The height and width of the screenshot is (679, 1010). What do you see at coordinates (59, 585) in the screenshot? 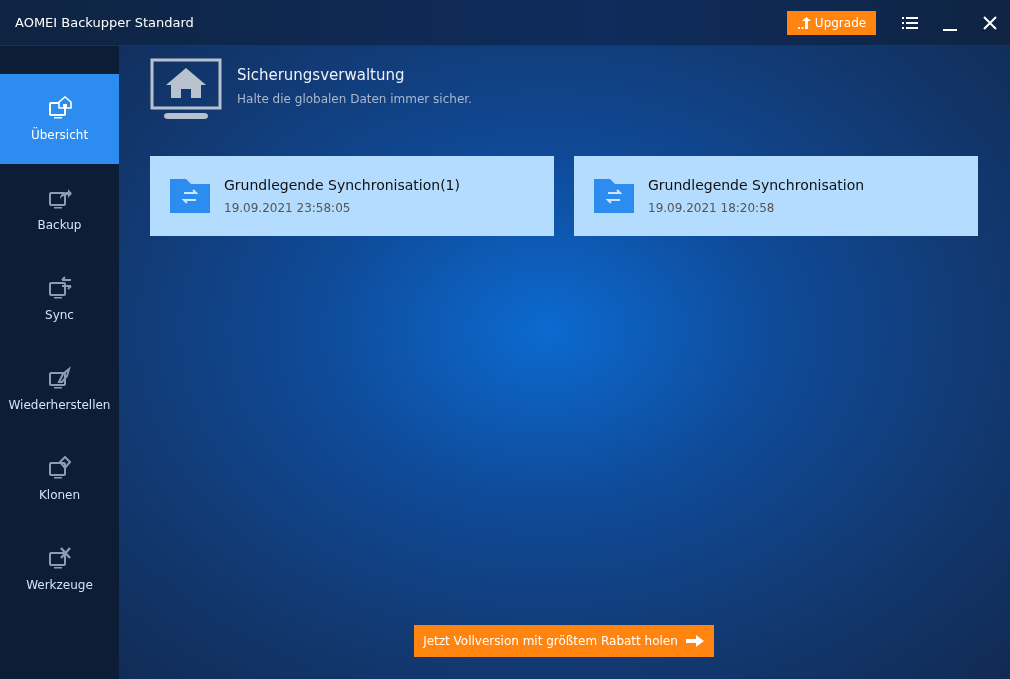
I see `sidebar-label: Werkzeuge` at bounding box center [59, 585].